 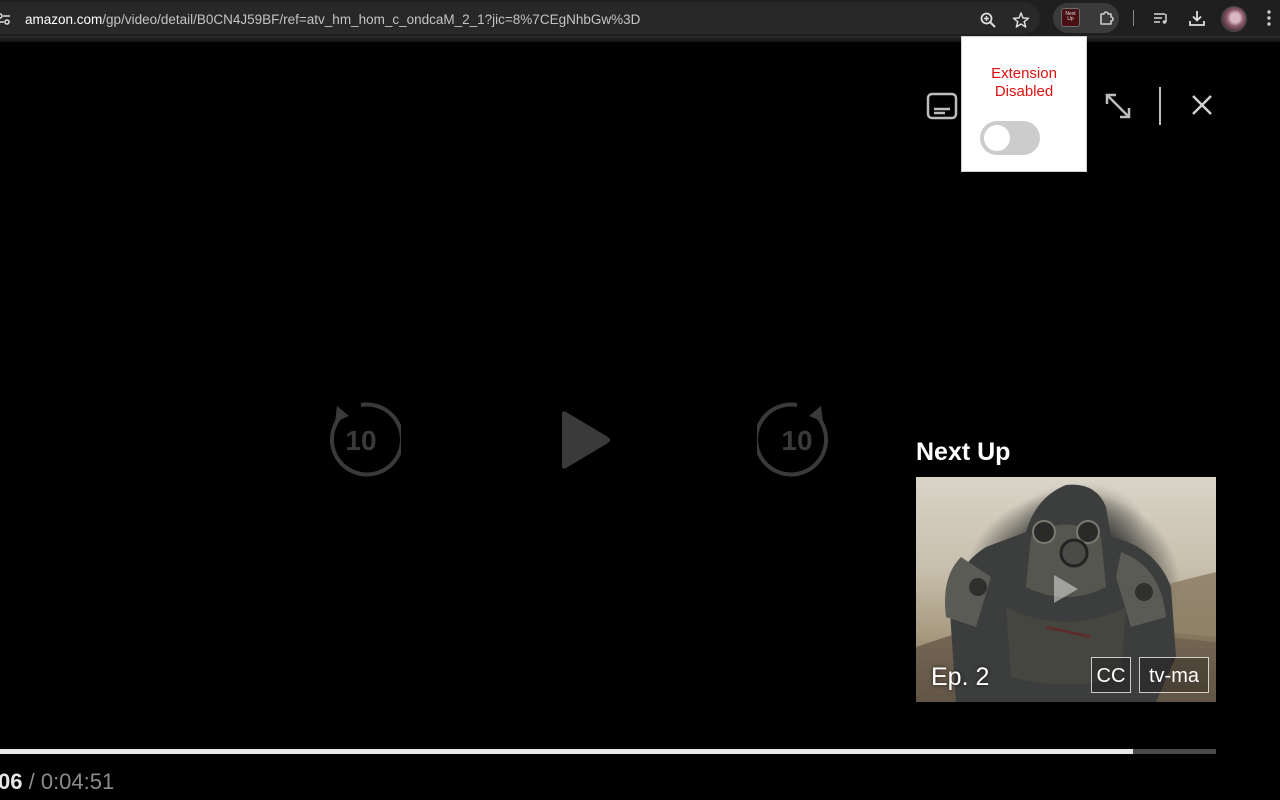 I want to click on toolbar-separator, so click(x=1133, y=18).